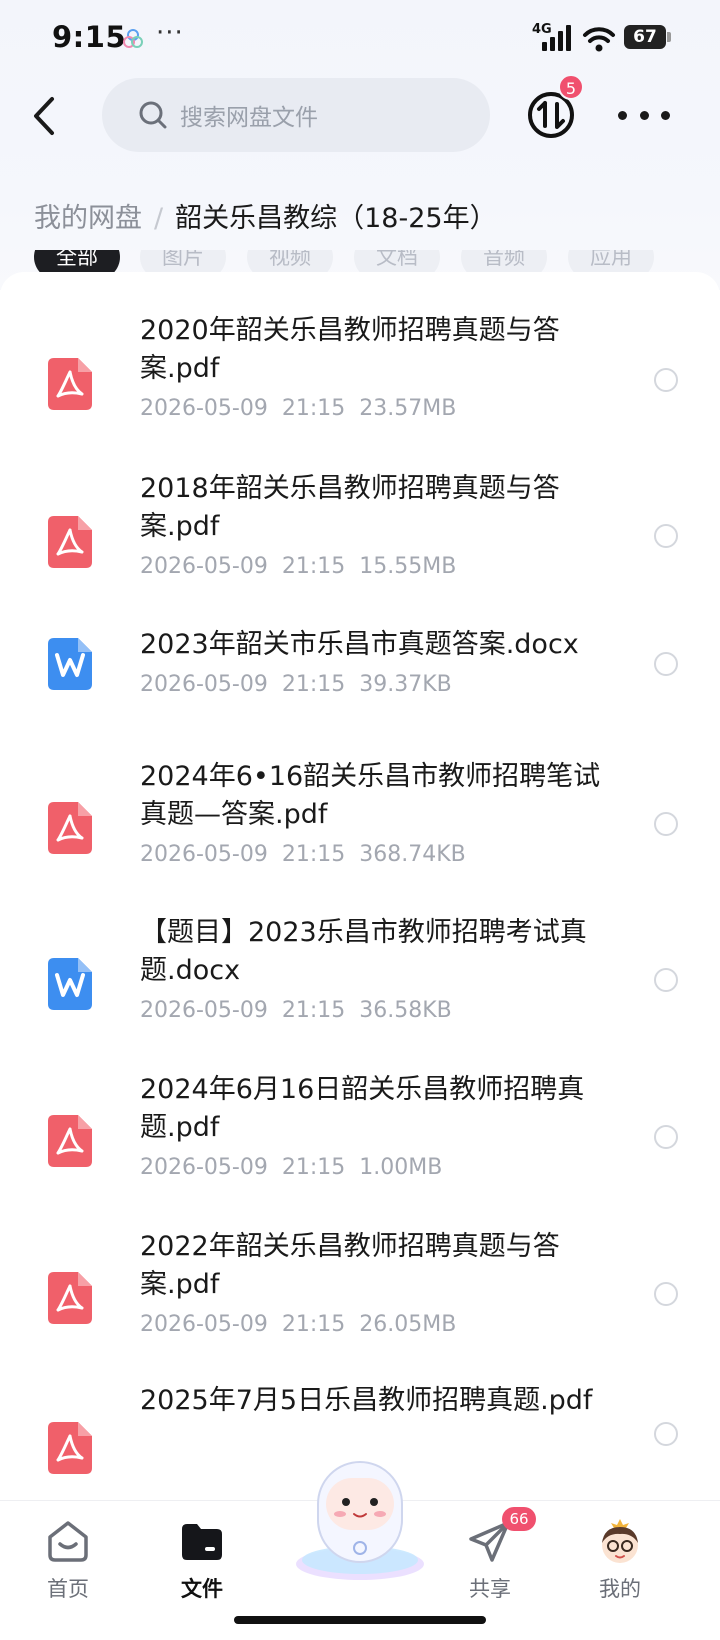 This screenshot has width=720, height=1640. Describe the element at coordinates (620, 1541) in the screenshot. I see `profile-avatar-icon` at that location.